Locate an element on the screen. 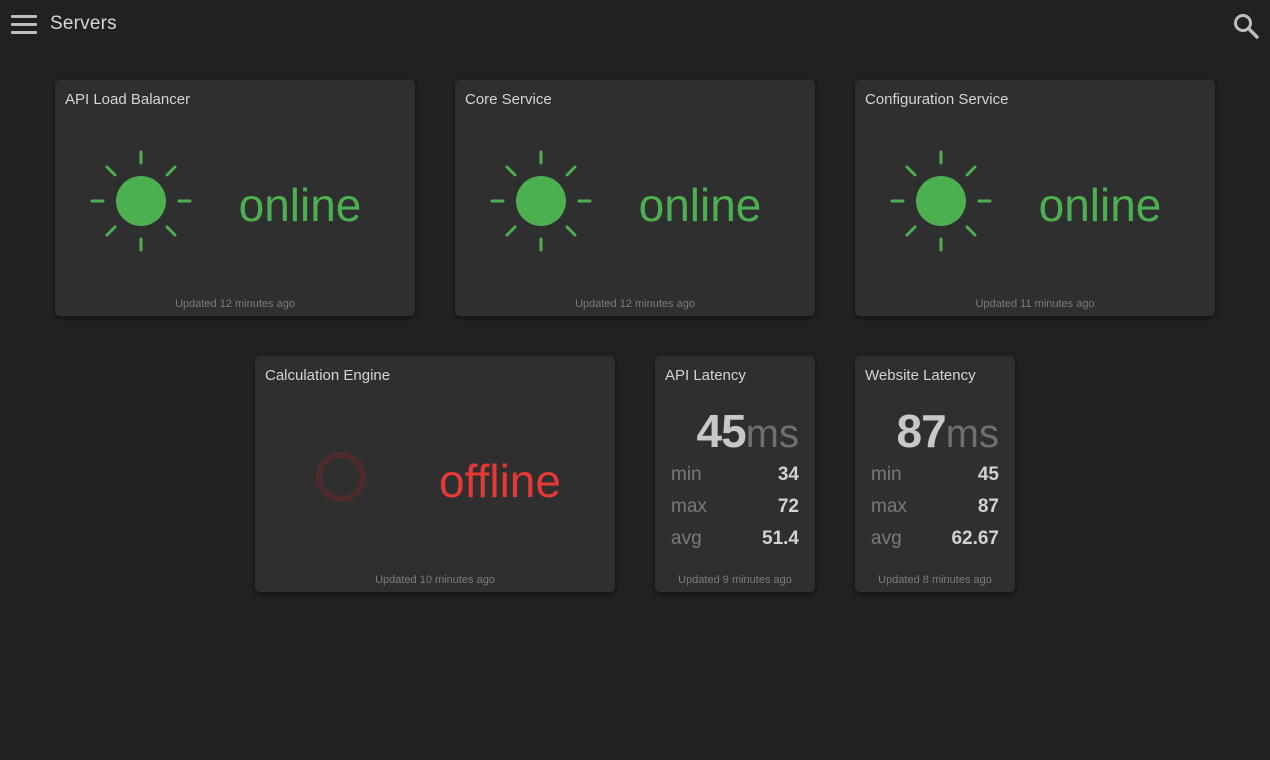 The width and height of the screenshot is (1270, 760). stat-row-avg: avg 62.67 is located at coordinates (935, 540).